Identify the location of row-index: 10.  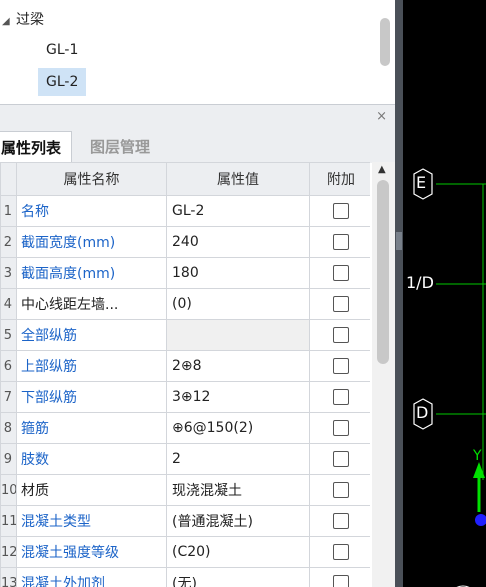
(8, 490).